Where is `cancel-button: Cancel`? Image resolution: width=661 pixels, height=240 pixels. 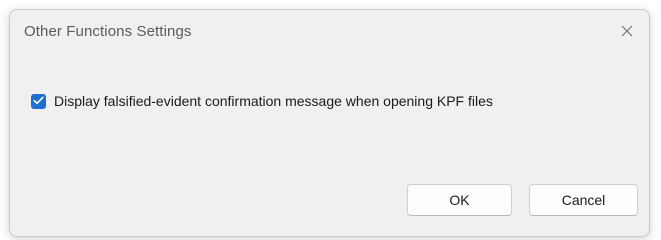 cancel-button: Cancel is located at coordinates (583, 200).